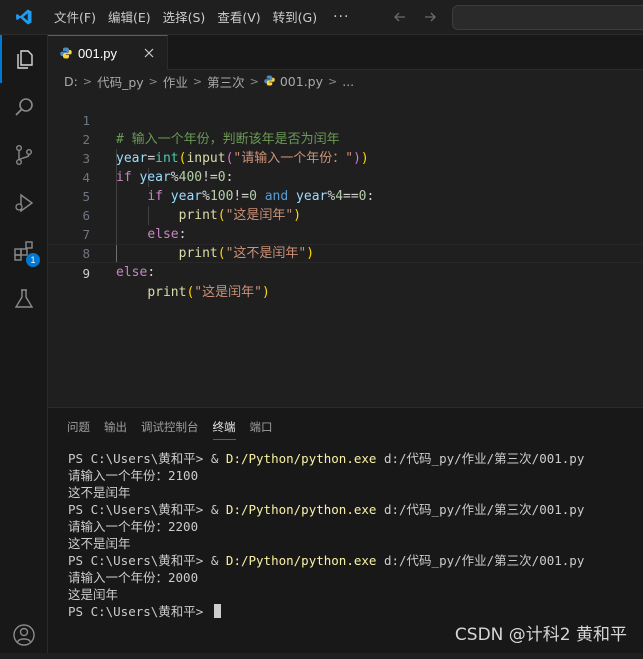 Image resolution: width=643 pixels, height=659 pixels. I want to click on menu-file: 文件(F), so click(75, 17).